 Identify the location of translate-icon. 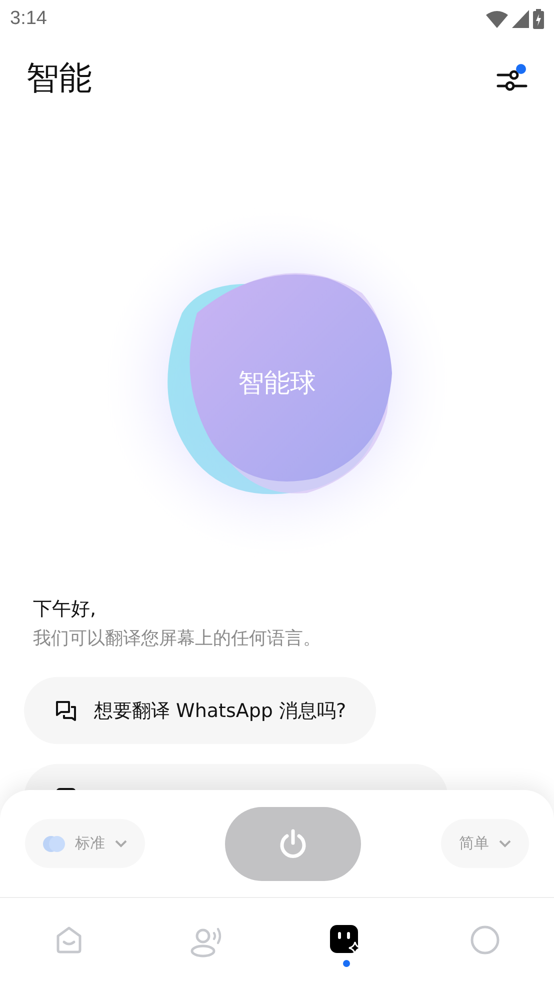
(54, 843).